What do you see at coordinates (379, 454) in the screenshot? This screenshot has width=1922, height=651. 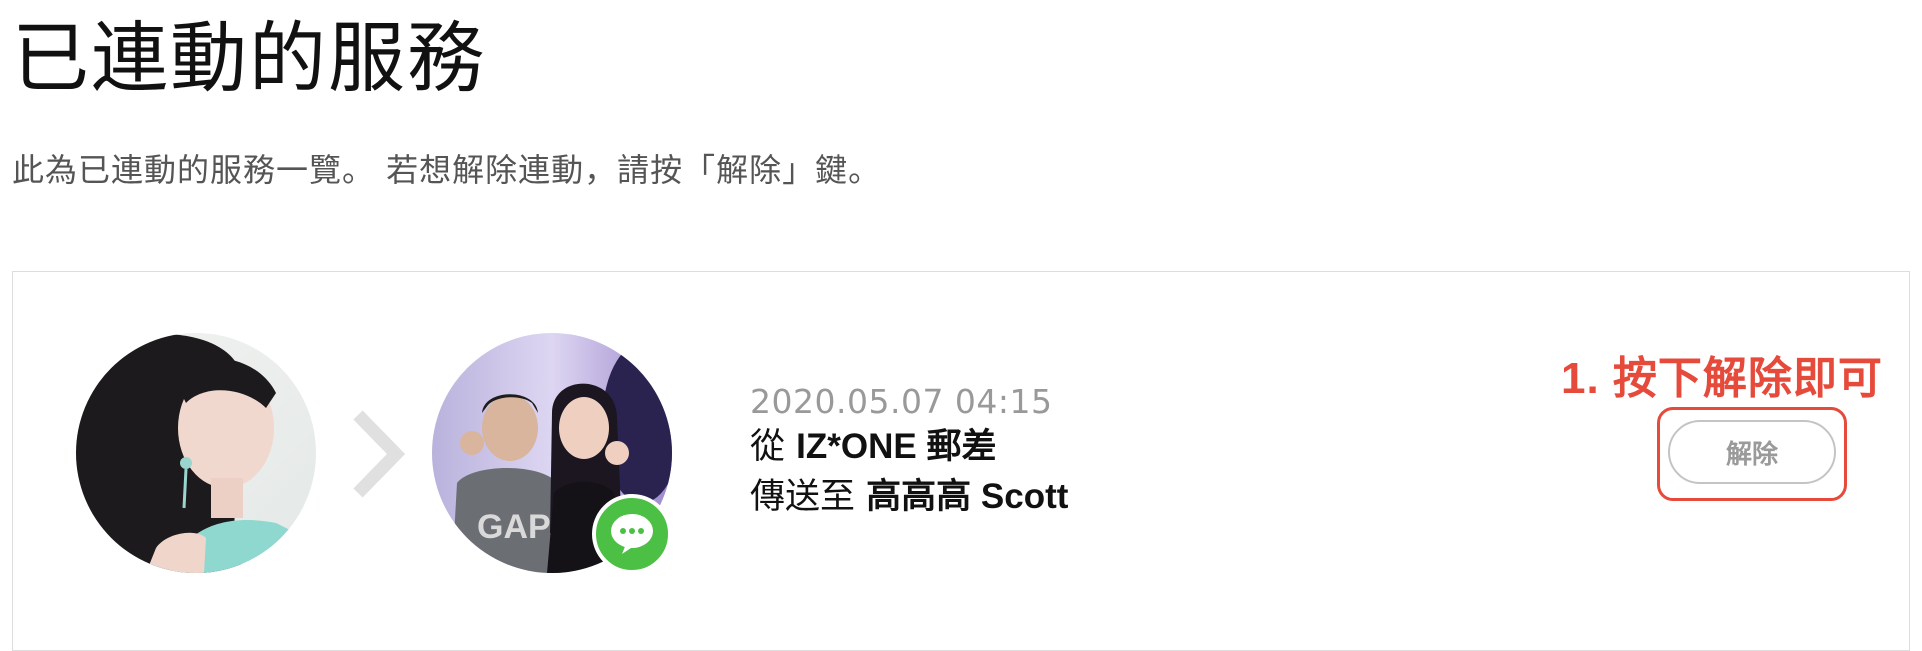 I see `chevron-right-icon` at bounding box center [379, 454].